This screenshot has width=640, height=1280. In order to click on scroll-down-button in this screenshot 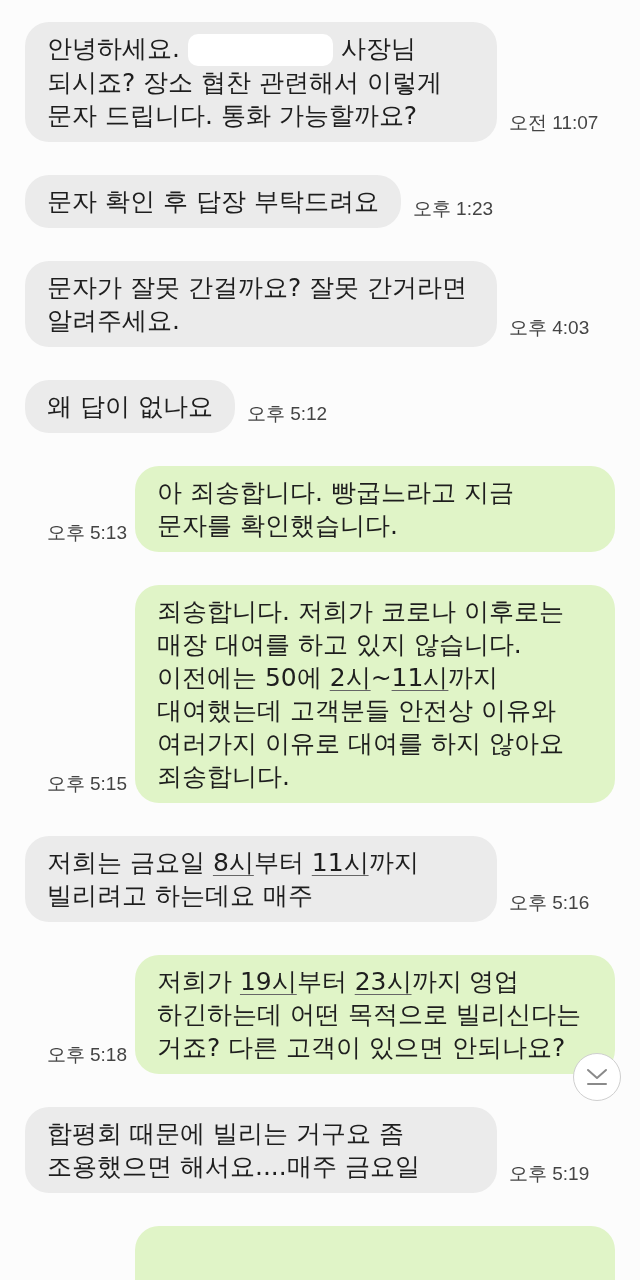, I will do `click(597, 1077)`.